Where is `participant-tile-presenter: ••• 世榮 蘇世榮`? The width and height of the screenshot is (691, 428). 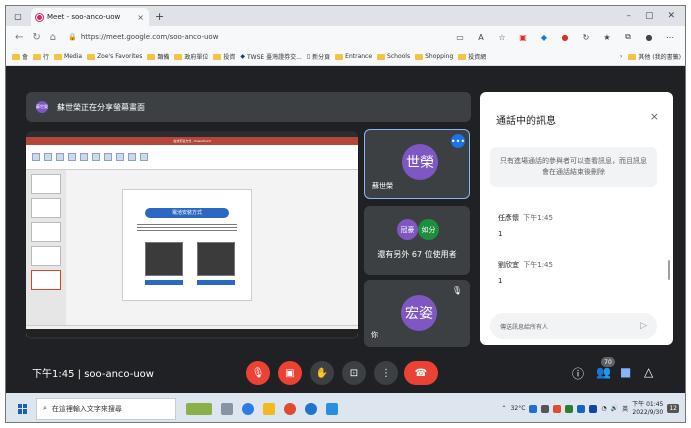 participant-tile-presenter: ••• 世榮 蘇世榮 is located at coordinates (417, 164).